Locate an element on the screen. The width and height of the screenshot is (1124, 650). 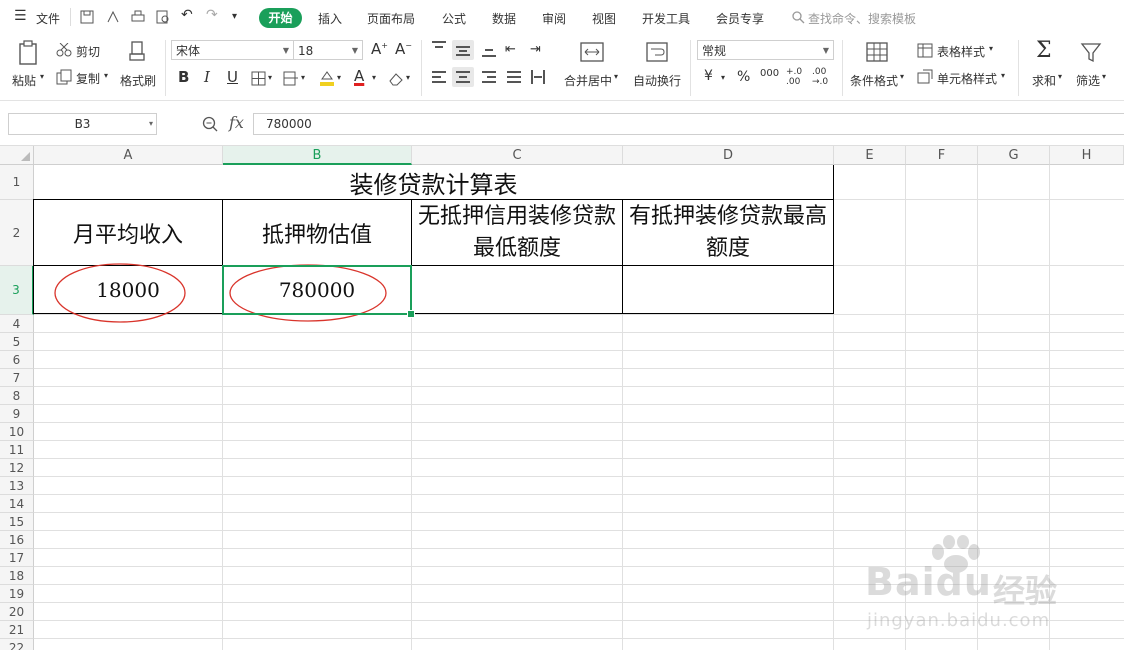
hamburger-icon: ☰ is located at coordinates (20, 16).